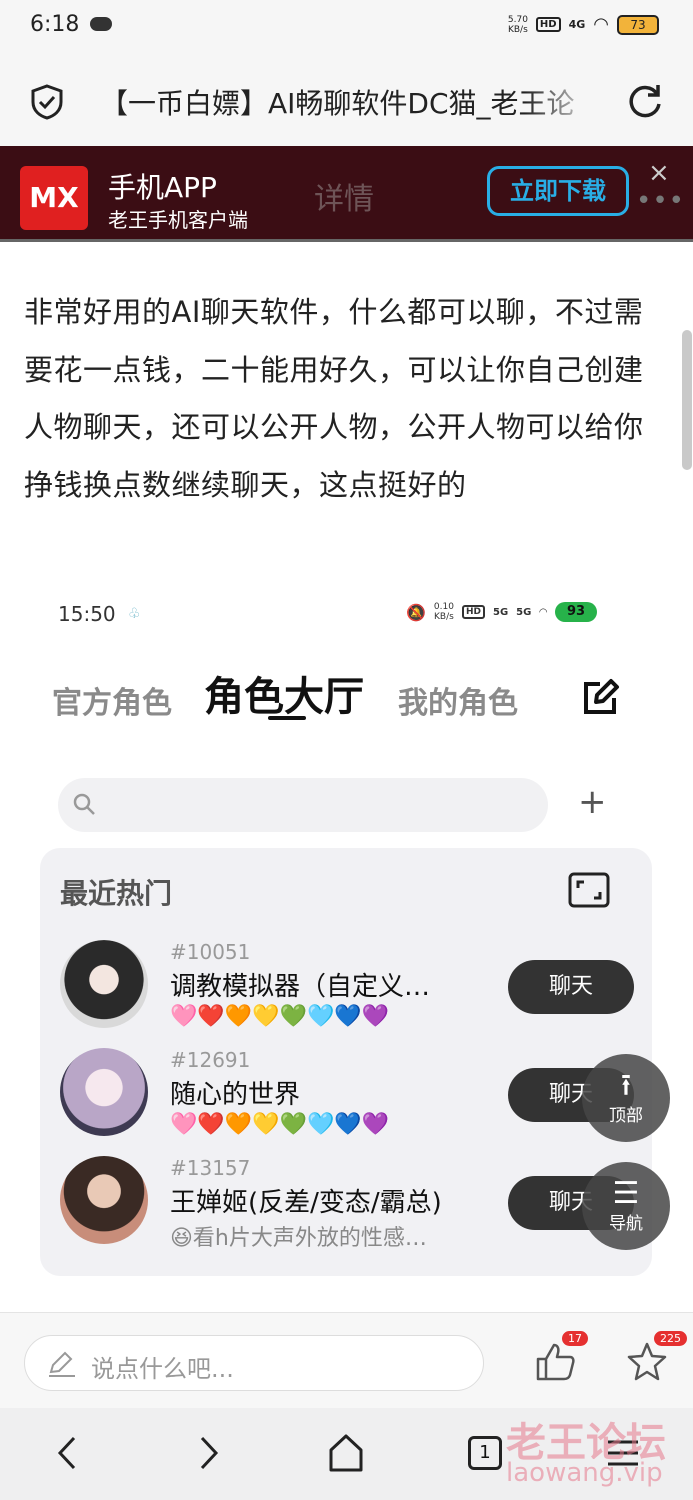 This screenshot has width=693, height=1500. What do you see at coordinates (576, 612) in the screenshot?
I see `inner-battery-icon: 93` at bounding box center [576, 612].